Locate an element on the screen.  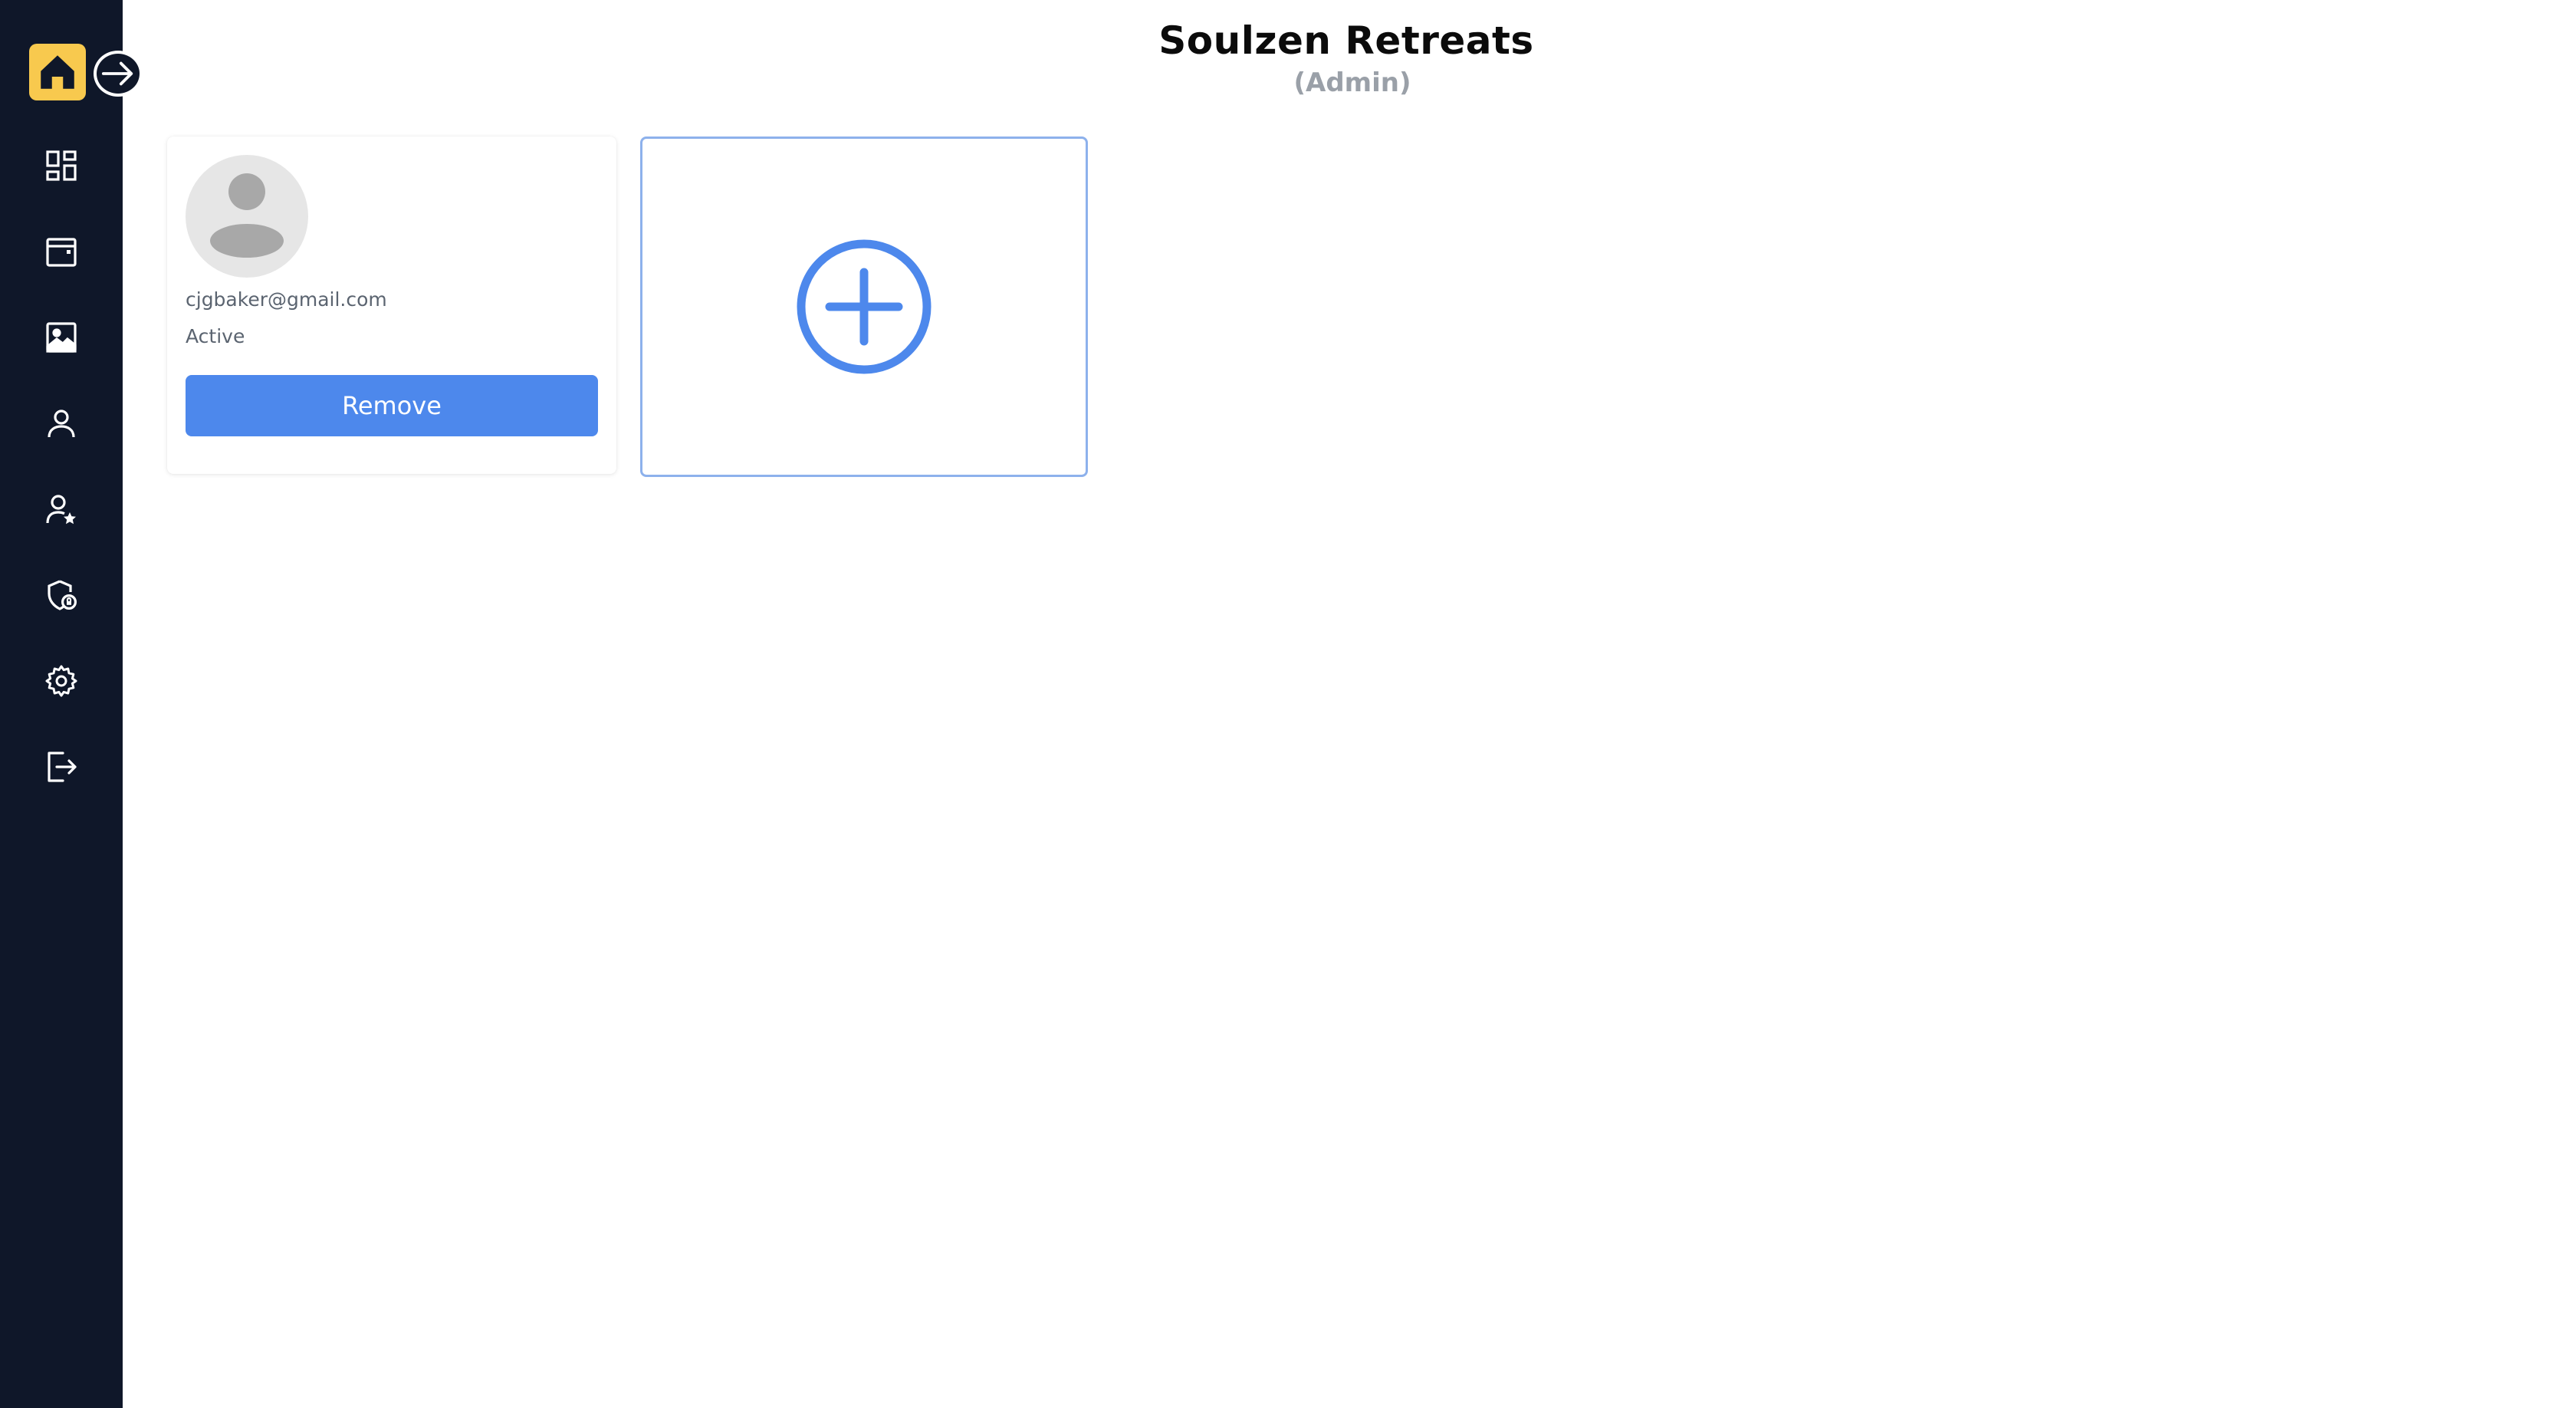
page-title: Soulzen Retreats is located at coordinates (1346, 40).